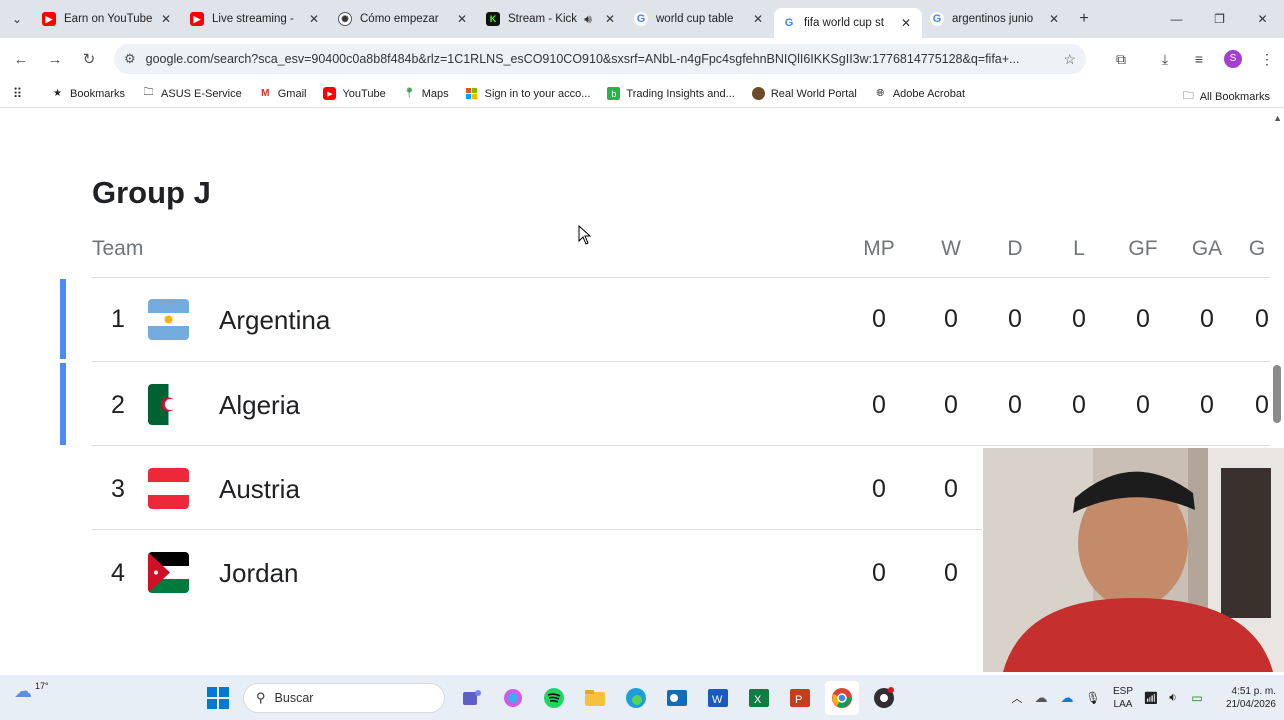 This screenshot has height=720, width=1284. I want to click on site-info-icon: ⚙, so click(130, 59).